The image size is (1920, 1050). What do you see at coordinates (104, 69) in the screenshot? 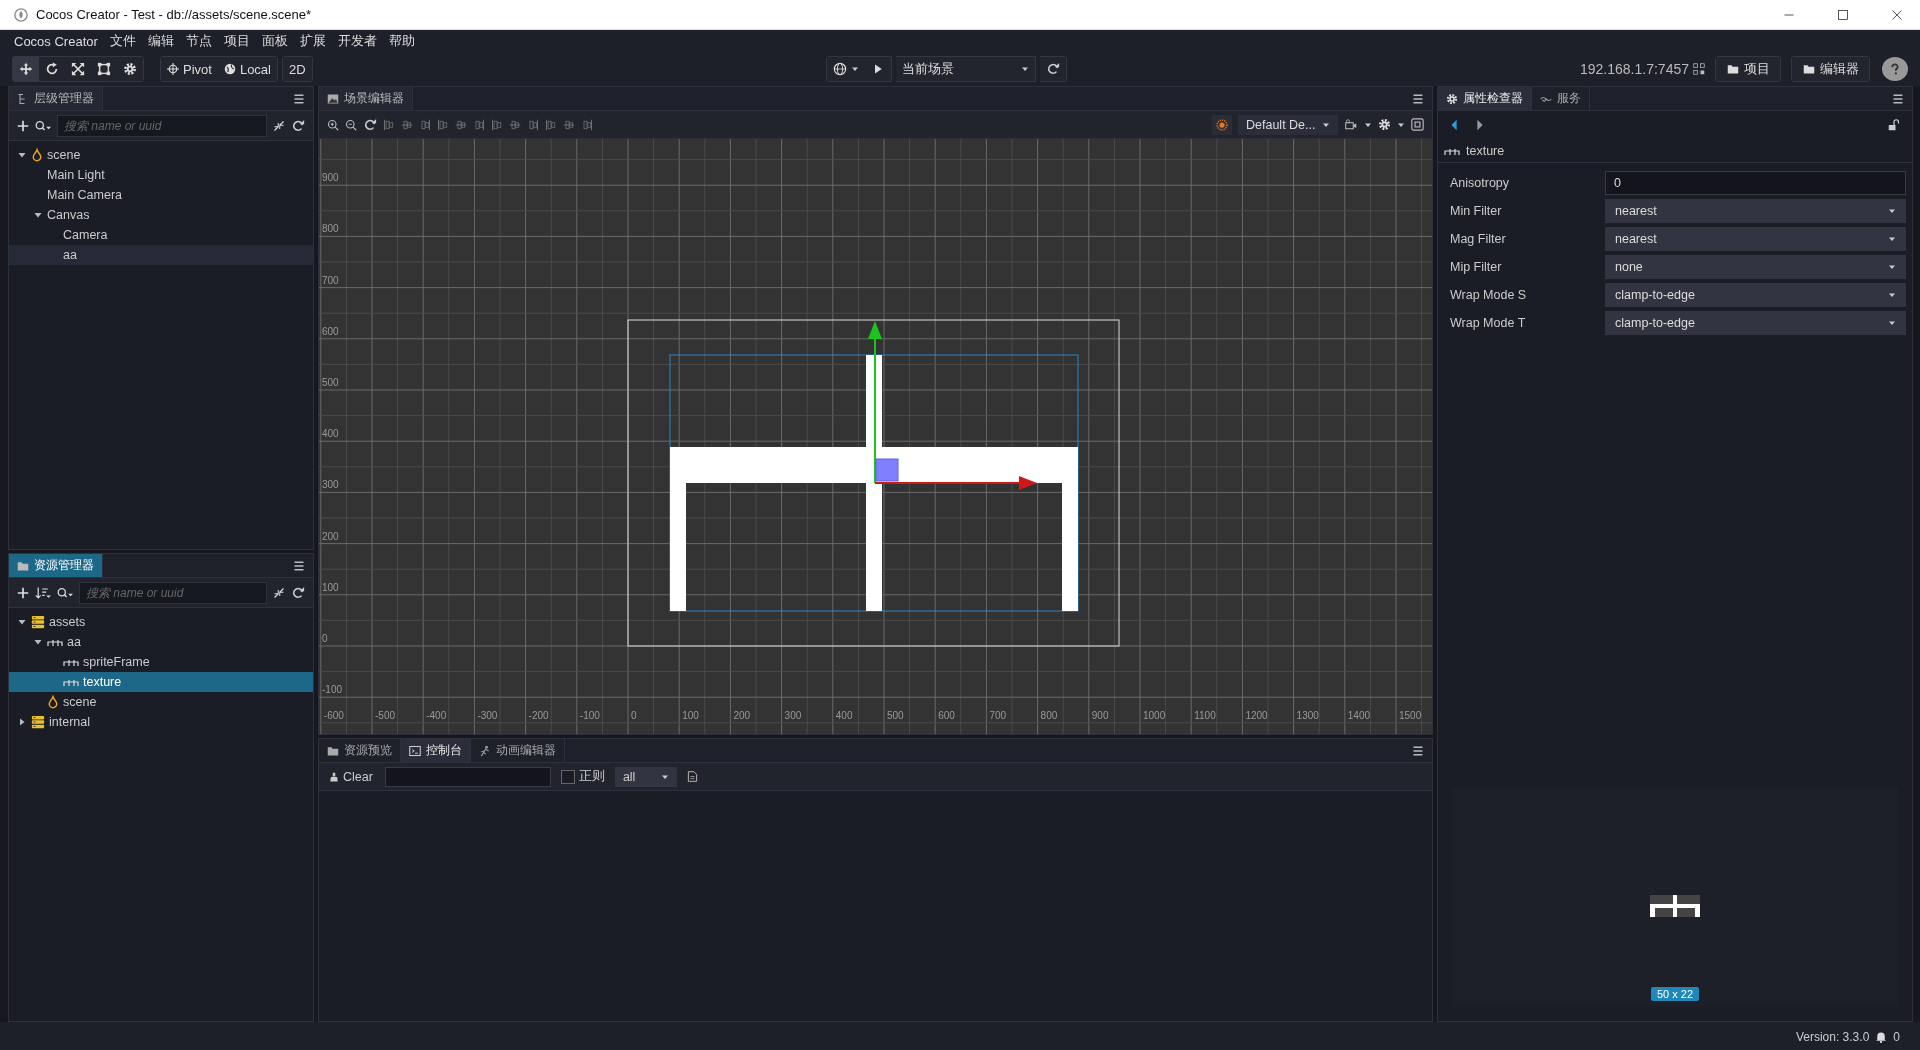
I see `rect-tool-icon` at bounding box center [104, 69].